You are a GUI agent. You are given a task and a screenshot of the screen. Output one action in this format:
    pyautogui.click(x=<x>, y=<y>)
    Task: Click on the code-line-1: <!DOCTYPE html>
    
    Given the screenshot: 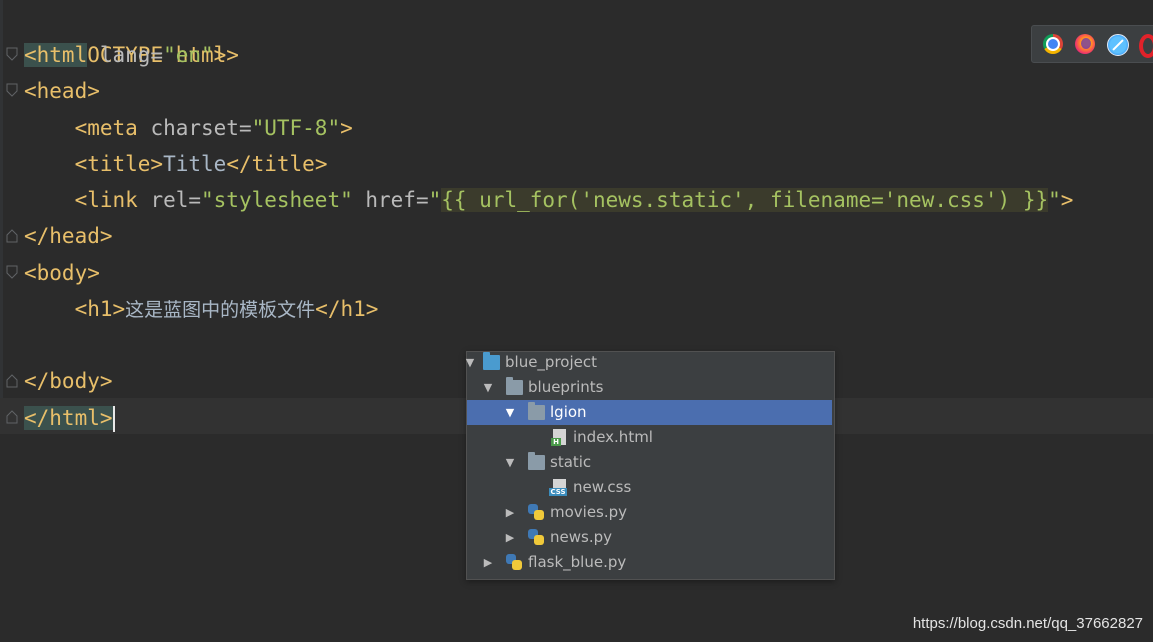 What is the action you would take?
    pyautogui.click(x=131, y=34)
    